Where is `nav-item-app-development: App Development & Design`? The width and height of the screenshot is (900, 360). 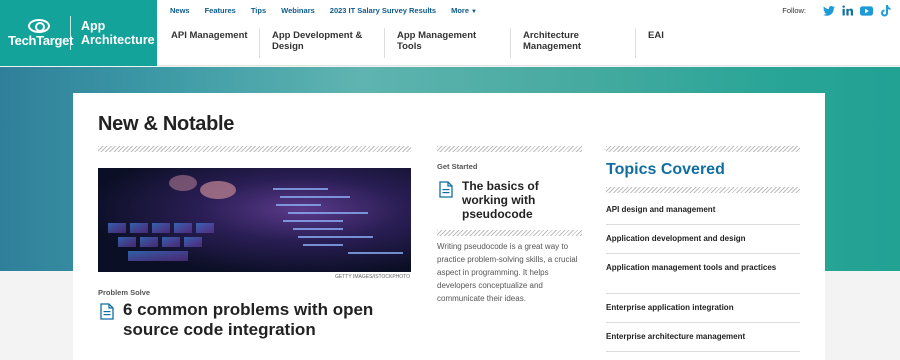 nav-item-app-development: App Development & Design is located at coordinates (322, 41).